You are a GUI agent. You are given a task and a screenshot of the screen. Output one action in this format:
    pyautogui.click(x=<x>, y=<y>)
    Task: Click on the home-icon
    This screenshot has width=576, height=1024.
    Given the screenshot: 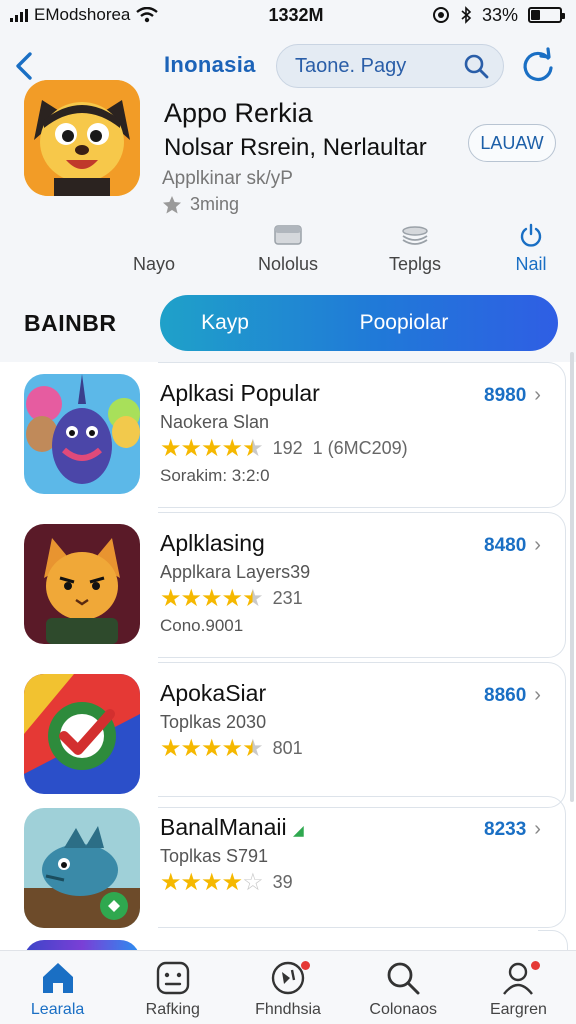 What is the action you would take?
    pyautogui.click(x=57, y=978)
    